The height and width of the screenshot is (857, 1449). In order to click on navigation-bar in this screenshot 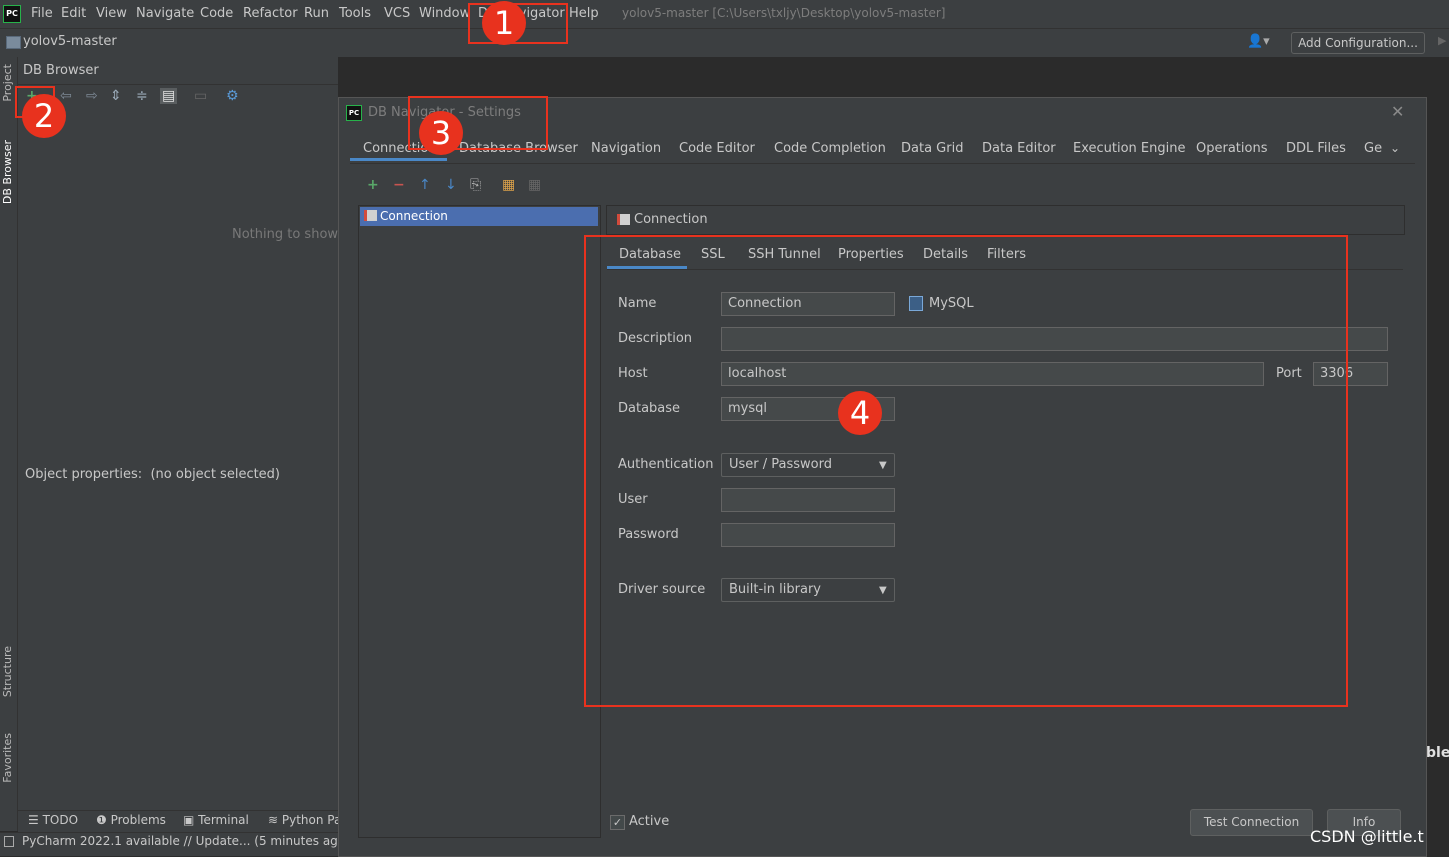, I will do `click(724, 42)`.